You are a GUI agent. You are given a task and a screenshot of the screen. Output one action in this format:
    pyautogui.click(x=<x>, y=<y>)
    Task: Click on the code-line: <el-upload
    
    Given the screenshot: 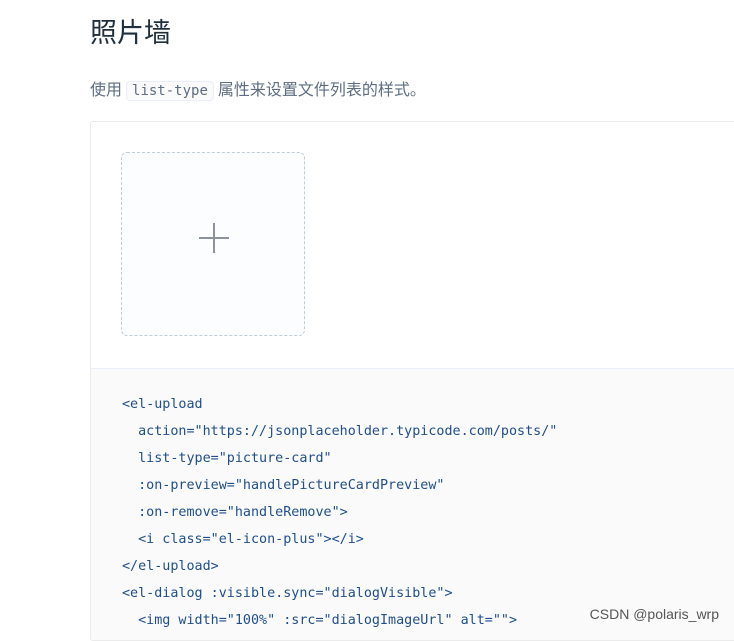 What is the action you would take?
    pyautogui.click(x=162, y=404)
    